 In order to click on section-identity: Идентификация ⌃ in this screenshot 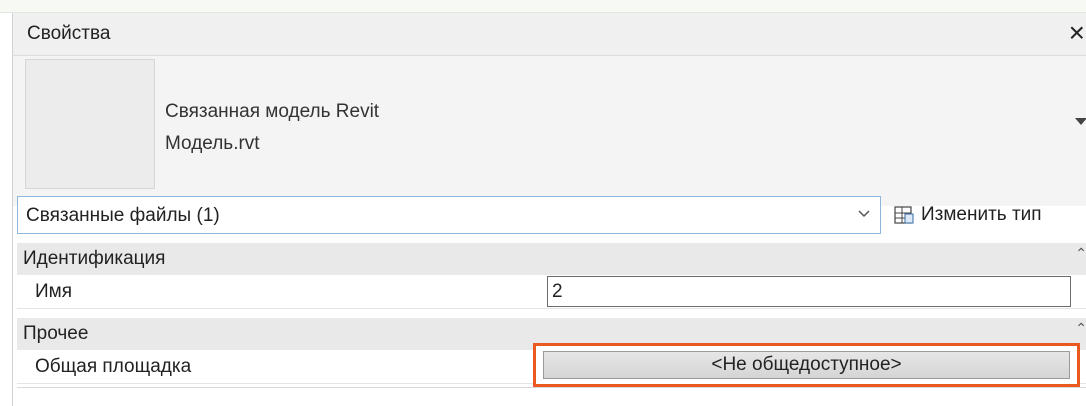, I will do `click(551, 258)`.